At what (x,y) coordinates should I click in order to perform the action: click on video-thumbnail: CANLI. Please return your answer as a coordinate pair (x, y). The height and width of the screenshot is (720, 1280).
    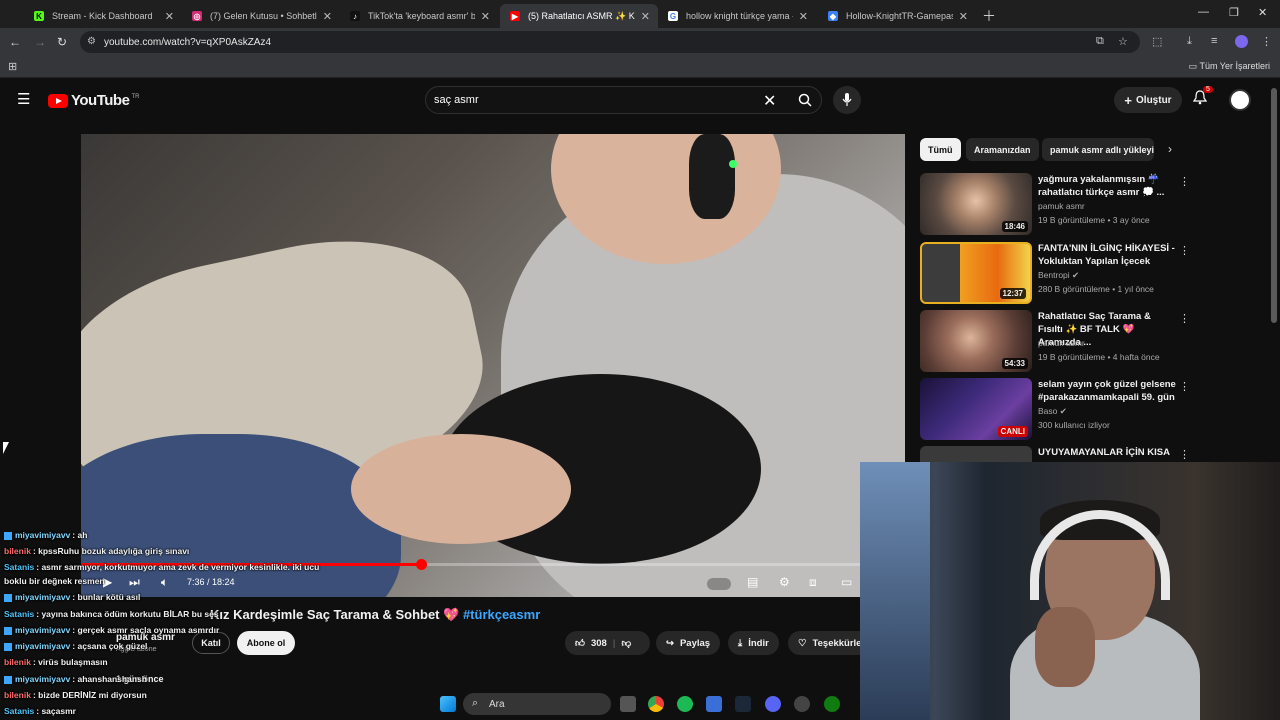
    Looking at the image, I should click on (976, 409).